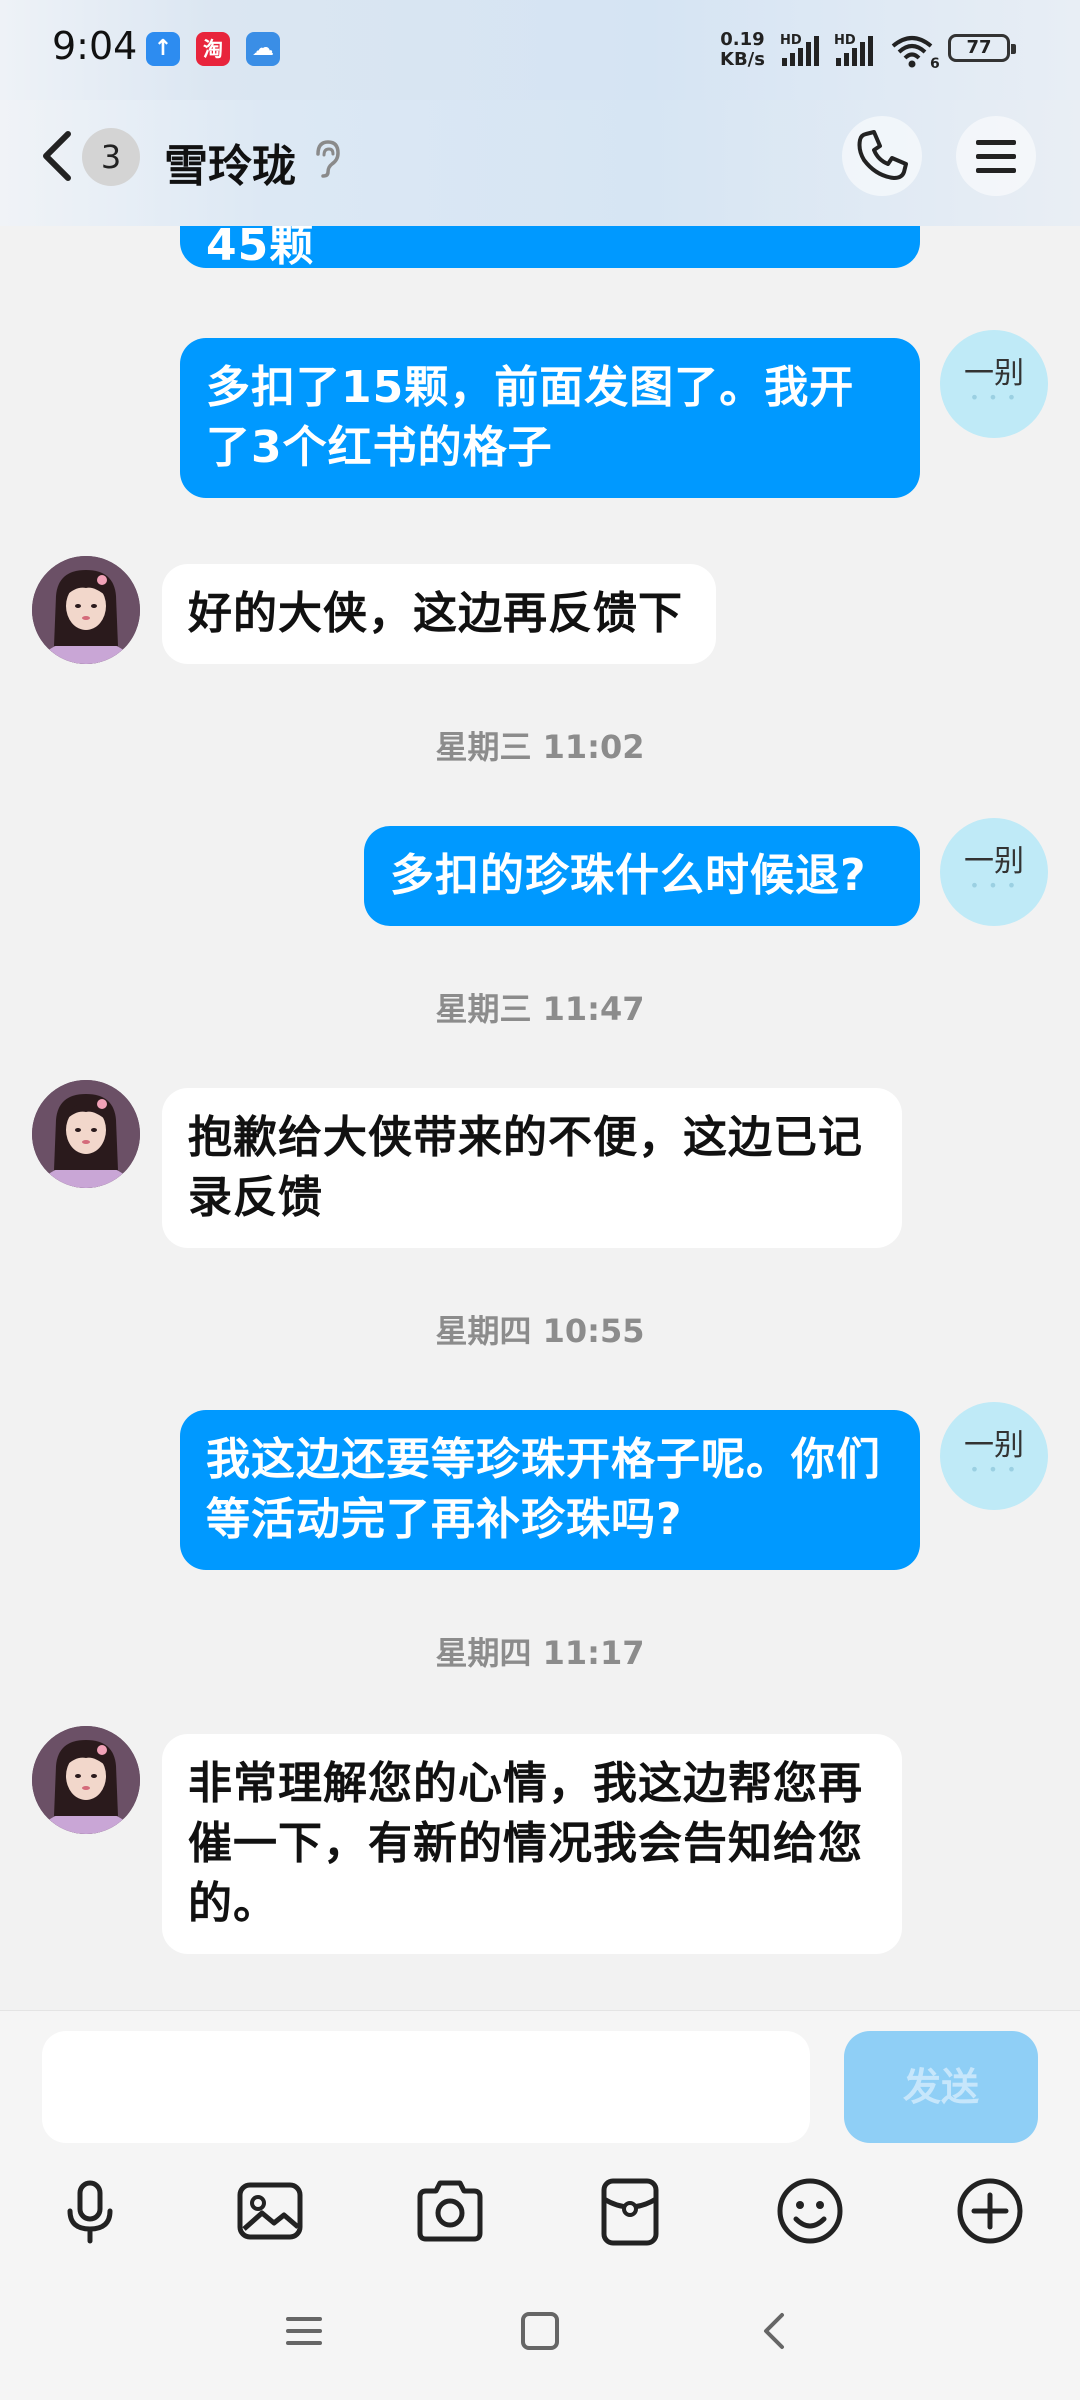  What do you see at coordinates (540, 1009) in the screenshot?
I see `message-timestamp: 星期三 11:47` at bounding box center [540, 1009].